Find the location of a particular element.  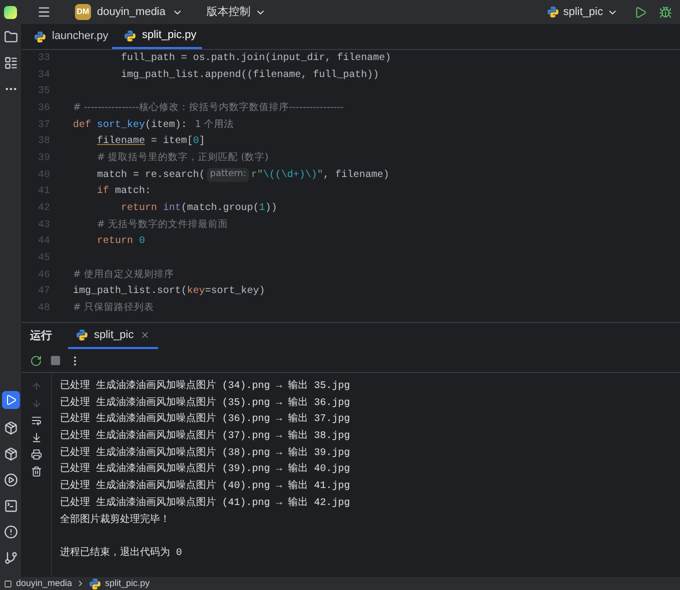

console-line: 已处理 生成油漆油画风加噪点图片 (41).png → 输出 42.jpg is located at coordinates (206, 503).